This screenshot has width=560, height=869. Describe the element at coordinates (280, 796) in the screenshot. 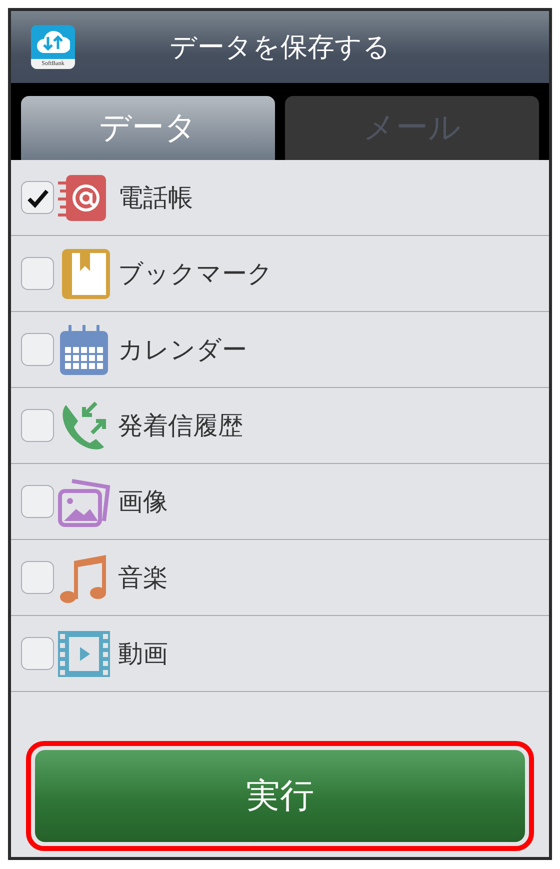

I see `execute-button: 実行` at that location.